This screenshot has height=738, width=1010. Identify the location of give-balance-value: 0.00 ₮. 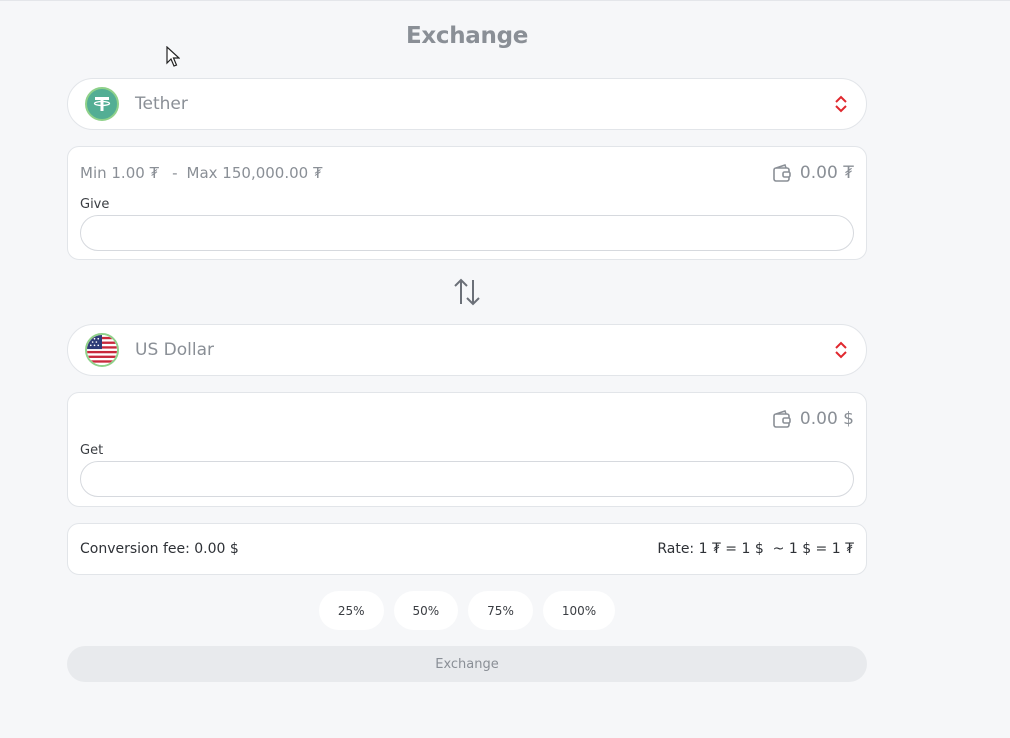
(826, 173).